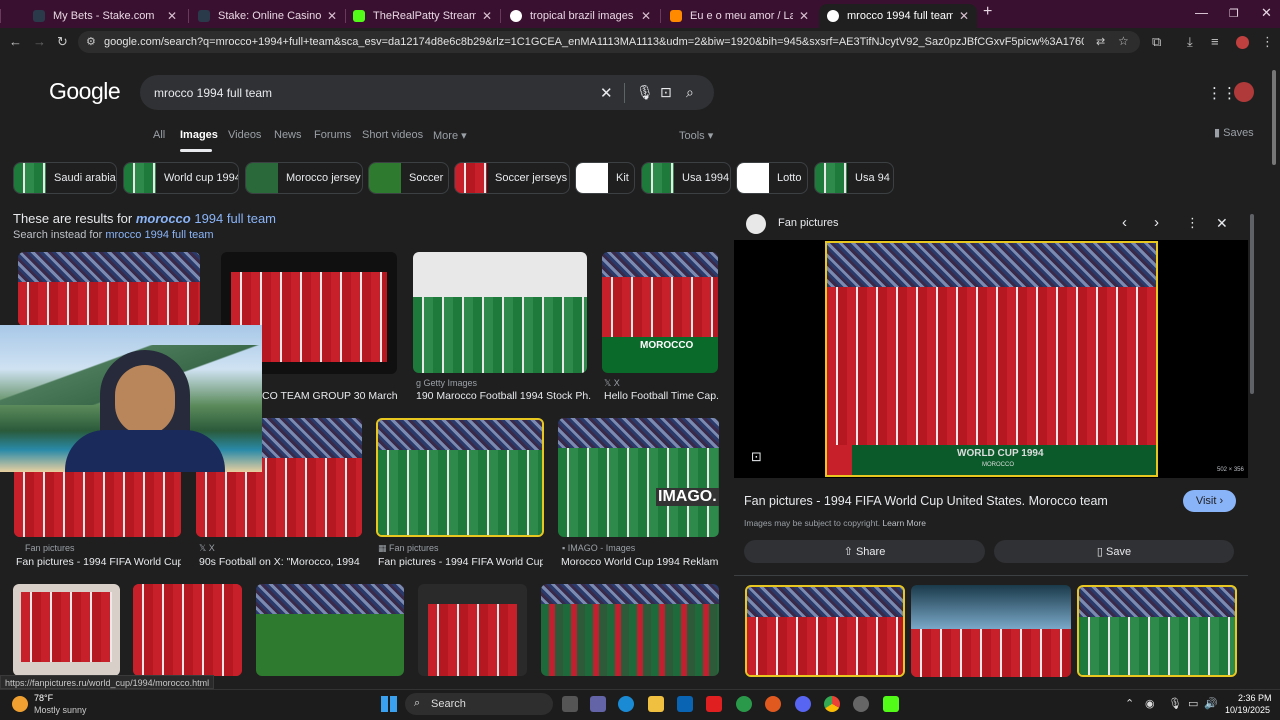 The image size is (1280, 720). Describe the element at coordinates (1247, 710) in the screenshot. I see `clock-date: 10/19/2025` at that location.